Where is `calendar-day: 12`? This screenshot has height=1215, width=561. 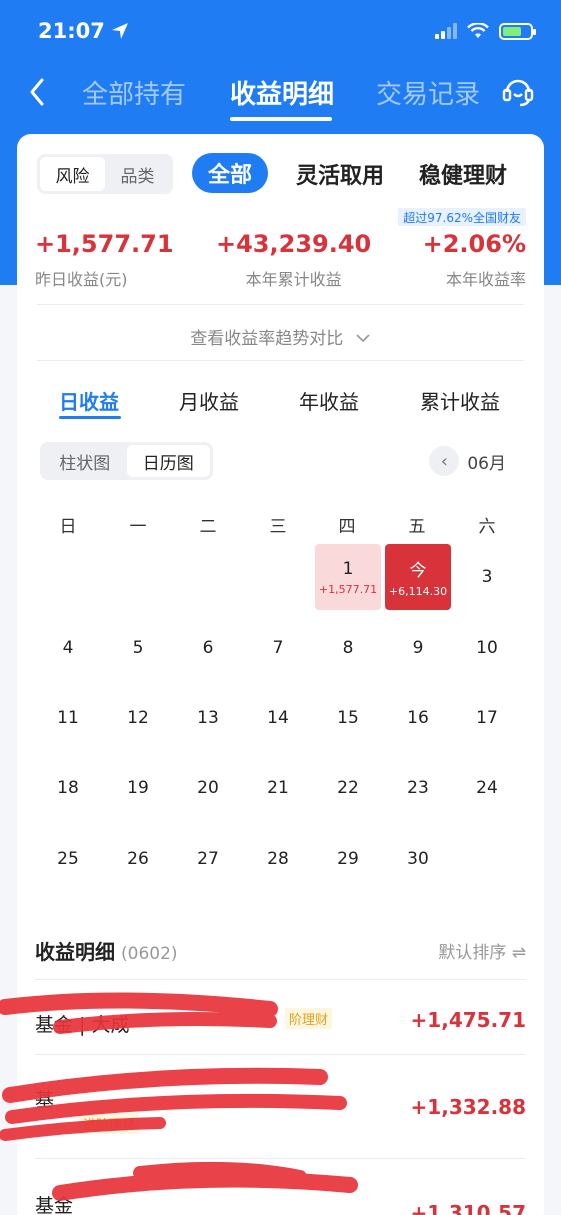
calendar-day: 12 is located at coordinates (138, 718).